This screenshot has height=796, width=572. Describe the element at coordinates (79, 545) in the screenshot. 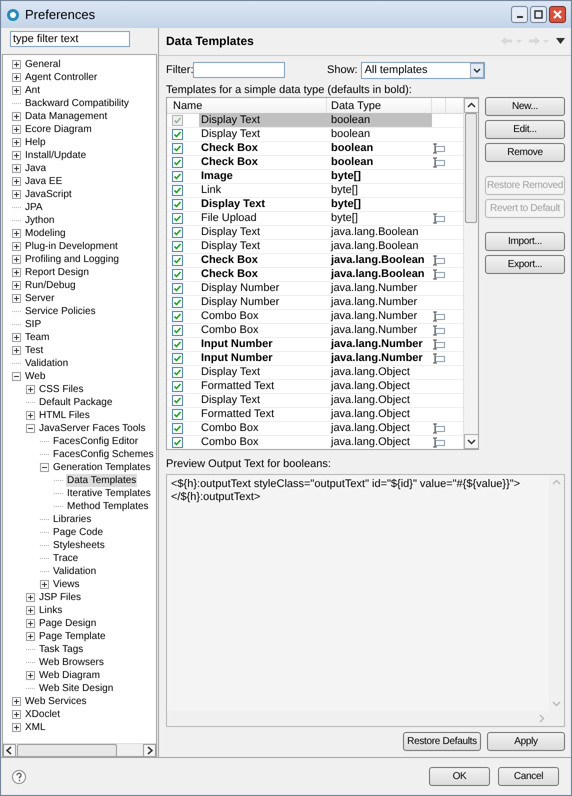

I see `tree-item: Stylesheets` at that location.